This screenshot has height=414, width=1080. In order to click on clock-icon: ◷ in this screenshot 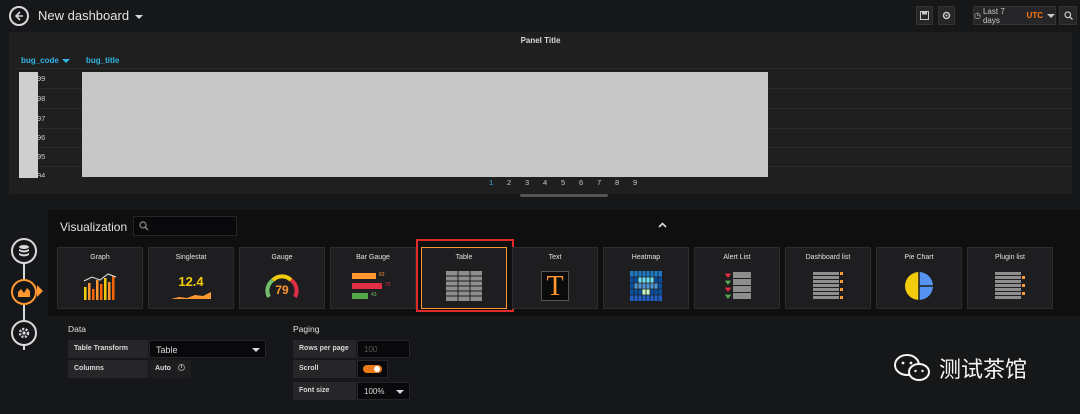, I will do `click(977, 15)`.